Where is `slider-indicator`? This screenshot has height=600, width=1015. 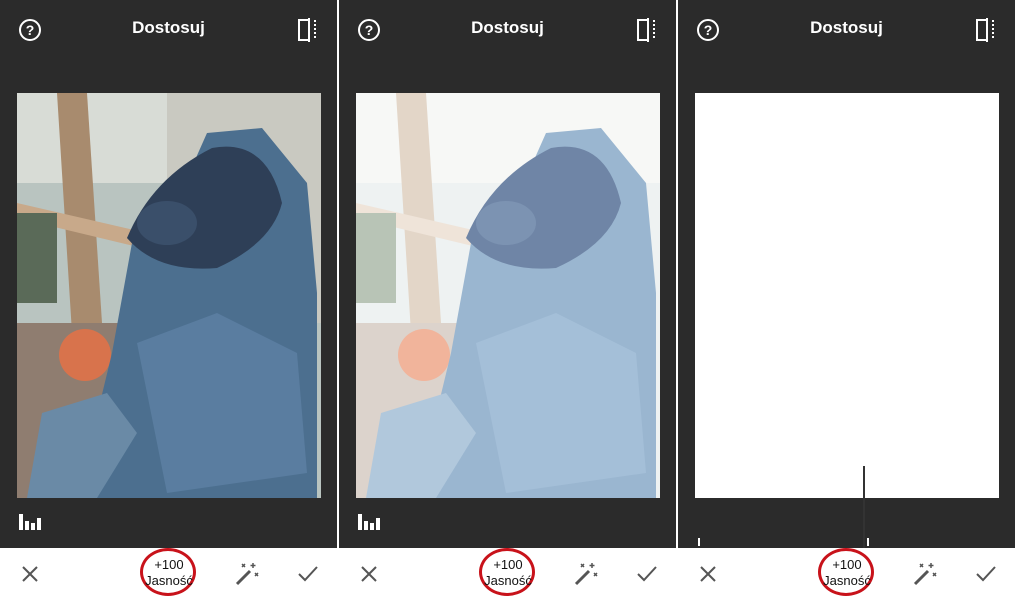
slider-indicator is located at coordinates (864, 507).